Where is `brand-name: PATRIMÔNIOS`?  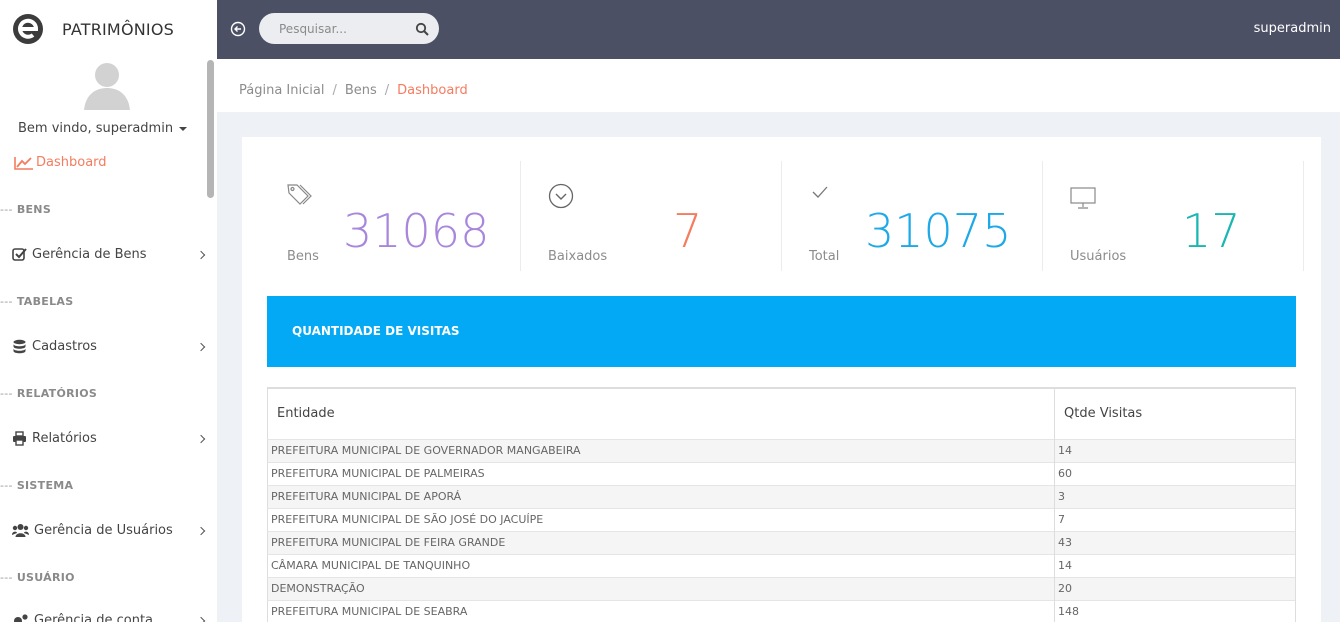 brand-name: PATRIMÔNIOS is located at coordinates (118, 29).